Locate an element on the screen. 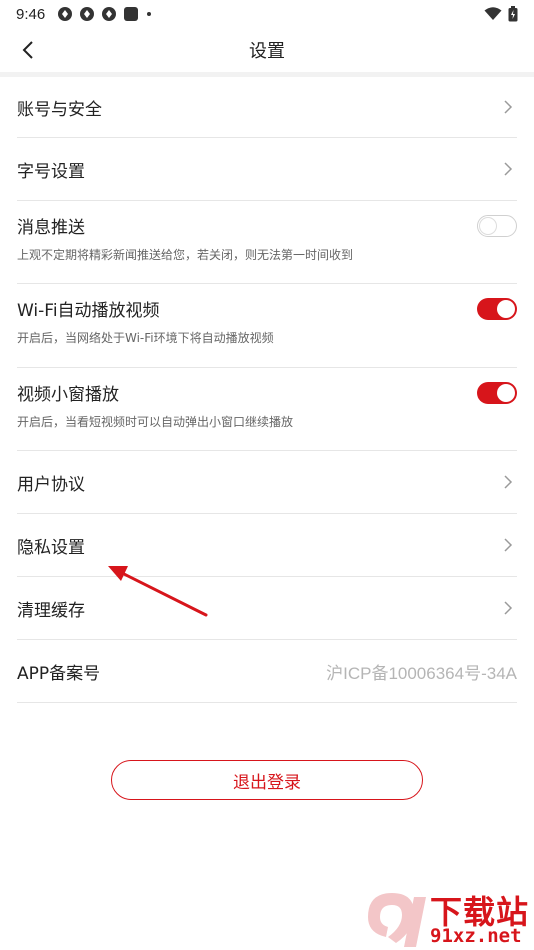 Image resolution: width=534 pixels, height=950 pixels. back-button is located at coordinates (28, 50).